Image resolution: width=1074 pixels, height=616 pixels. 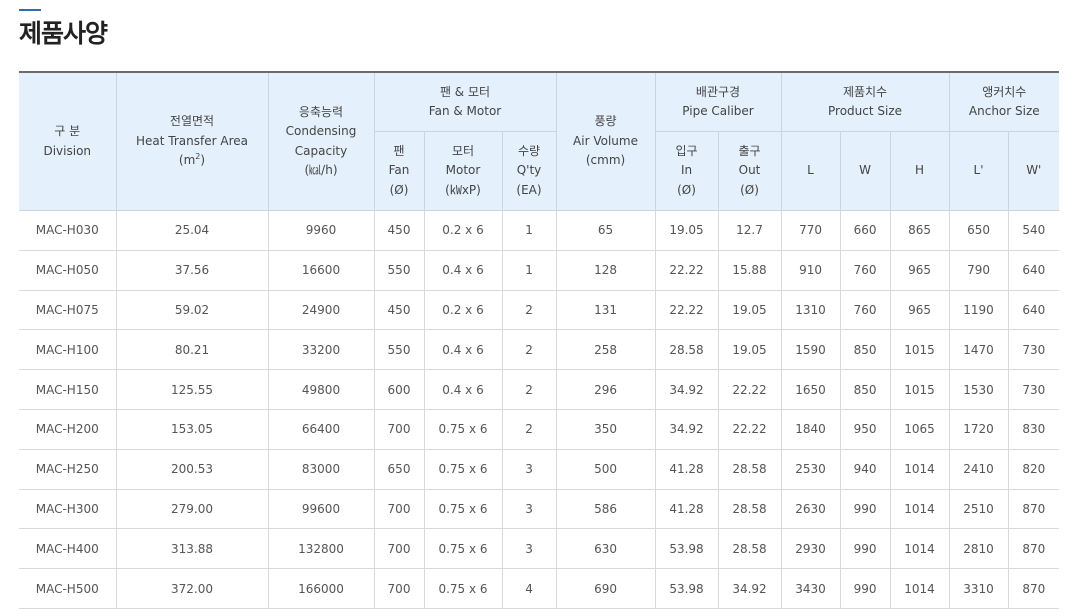 What do you see at coordinates (605, 310) in the screenshot?
I see `cell-air: 131` at bounding box center [605, 310].